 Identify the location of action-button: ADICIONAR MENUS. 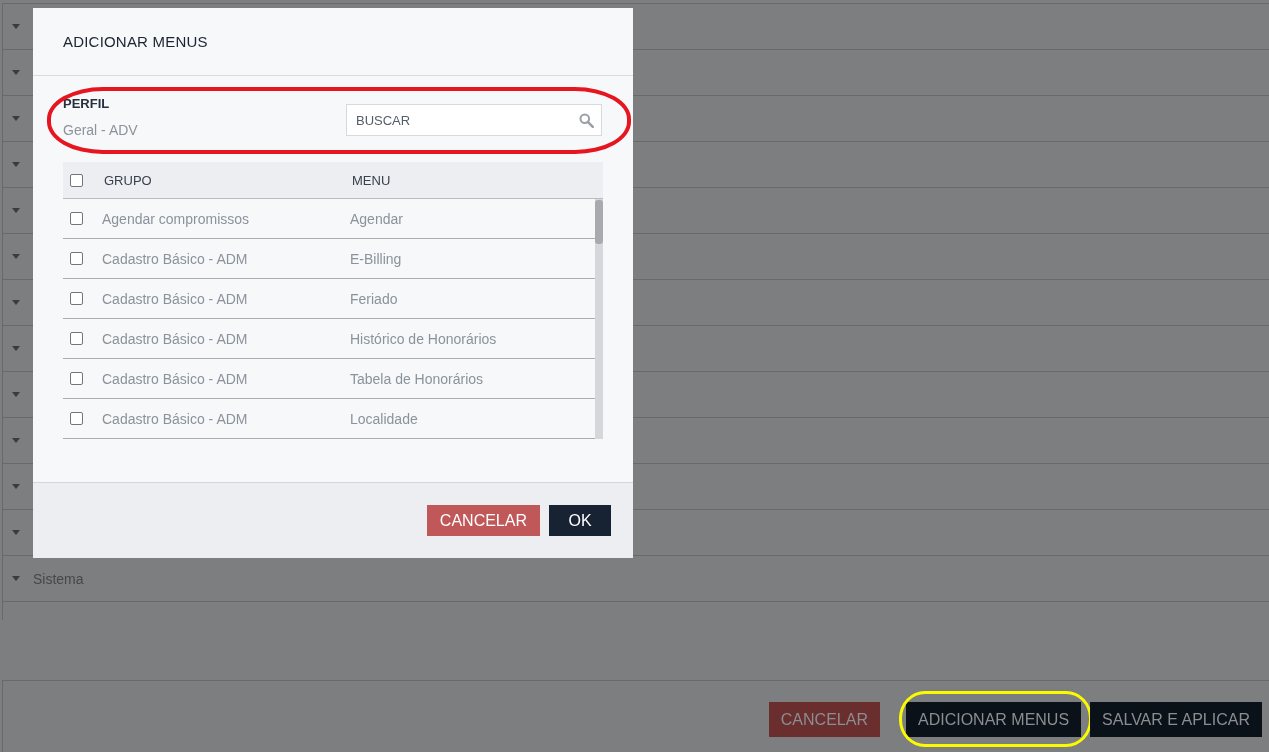
(993, 719).